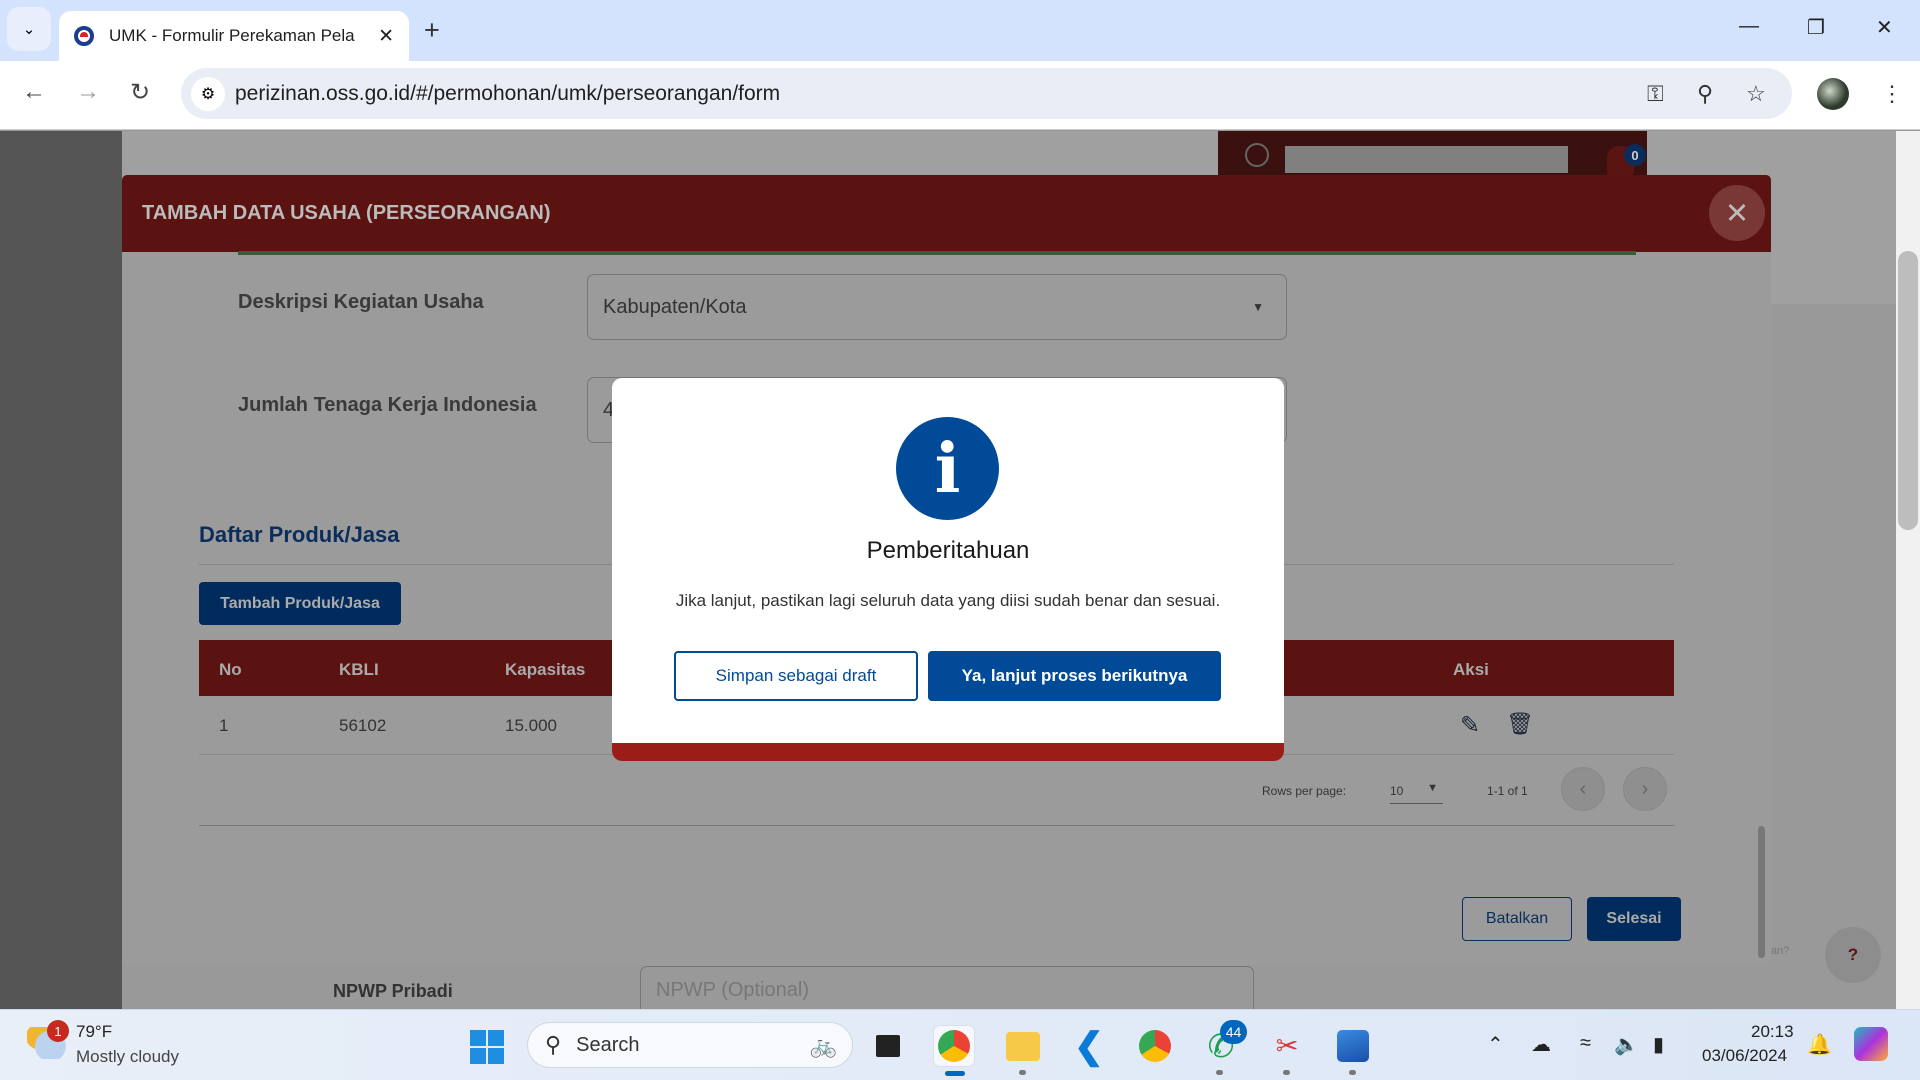 The width and height of the screenshot is (1920, 1080). Describe the element at coordinates (94, 1032) in the screenshot. I see `temperature: 79°F` at that location.